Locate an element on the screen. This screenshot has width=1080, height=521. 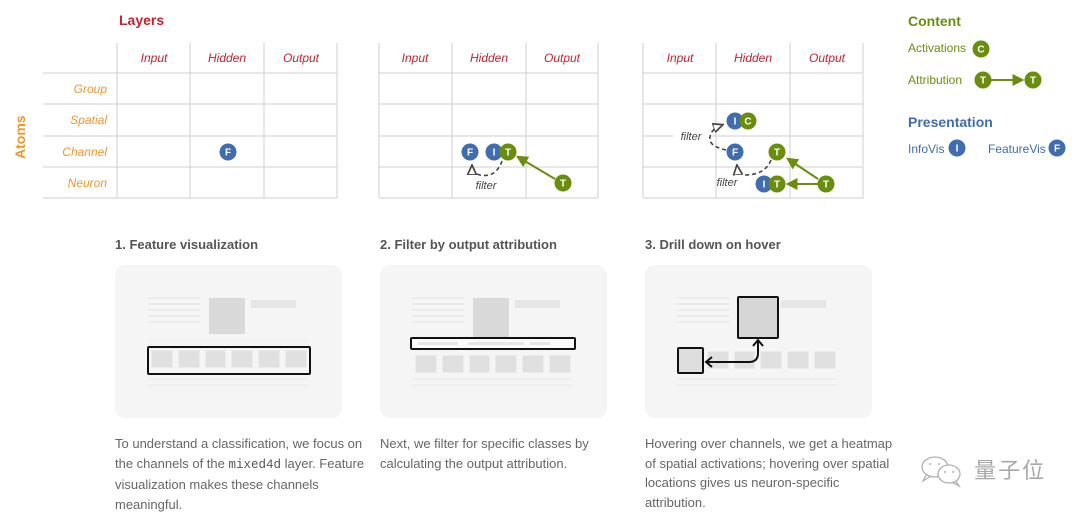
highlight-box-filter-bar is located at coordinates (493, 343).